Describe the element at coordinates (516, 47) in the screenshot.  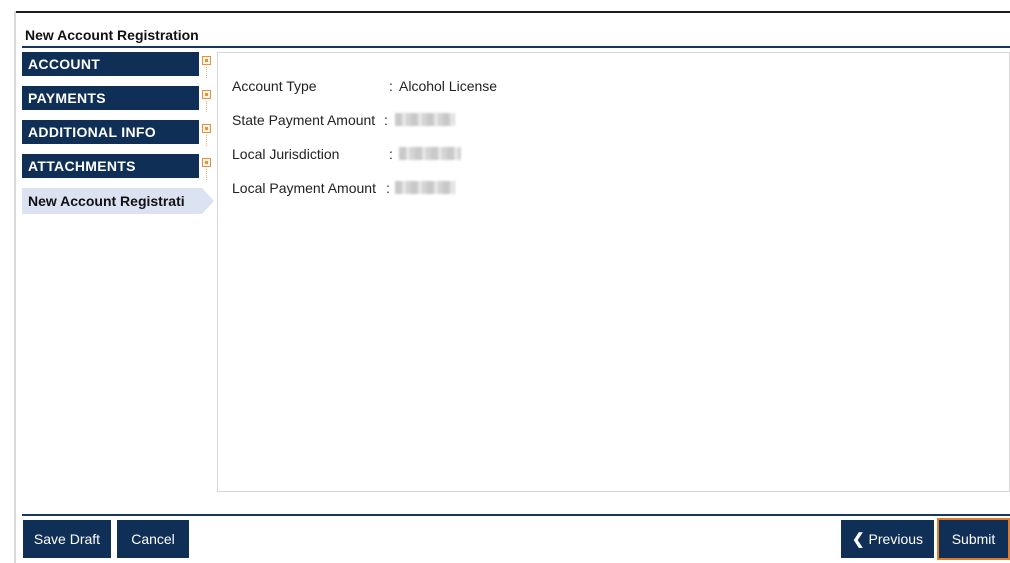
I see `title-divider` at that location.